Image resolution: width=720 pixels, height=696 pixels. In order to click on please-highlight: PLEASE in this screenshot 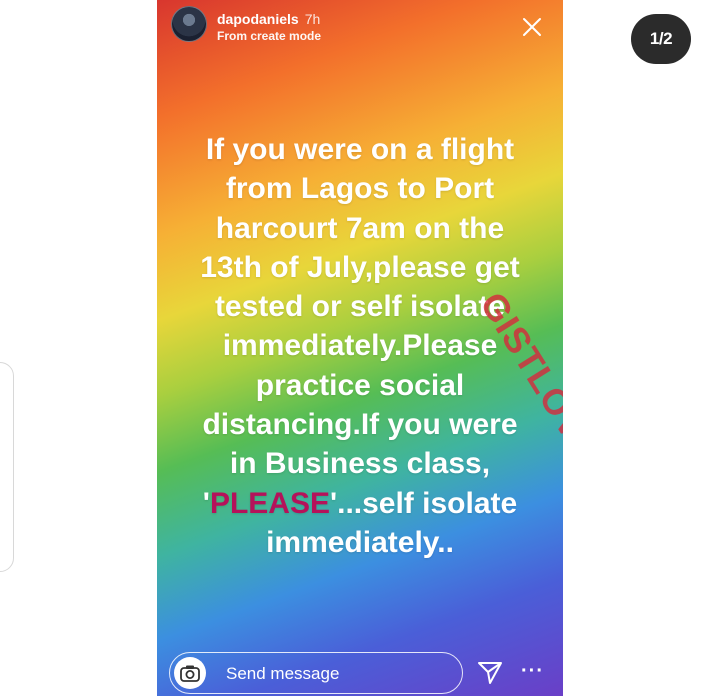, I will do `click(269, 503)`.